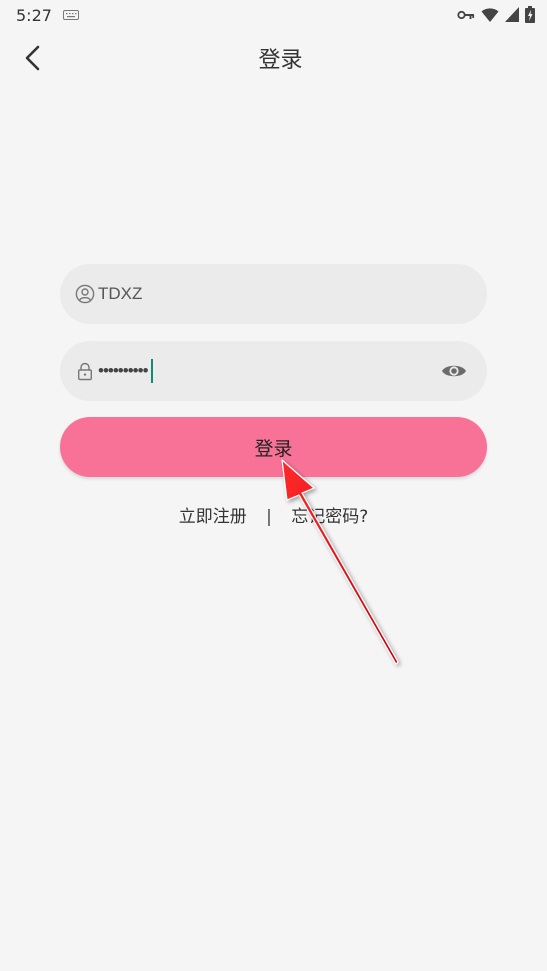 This screenshot has height=971, width=547. Describe the element at coordinates (490, 14) in the screenshot. I see `wifi-icon` at that location.